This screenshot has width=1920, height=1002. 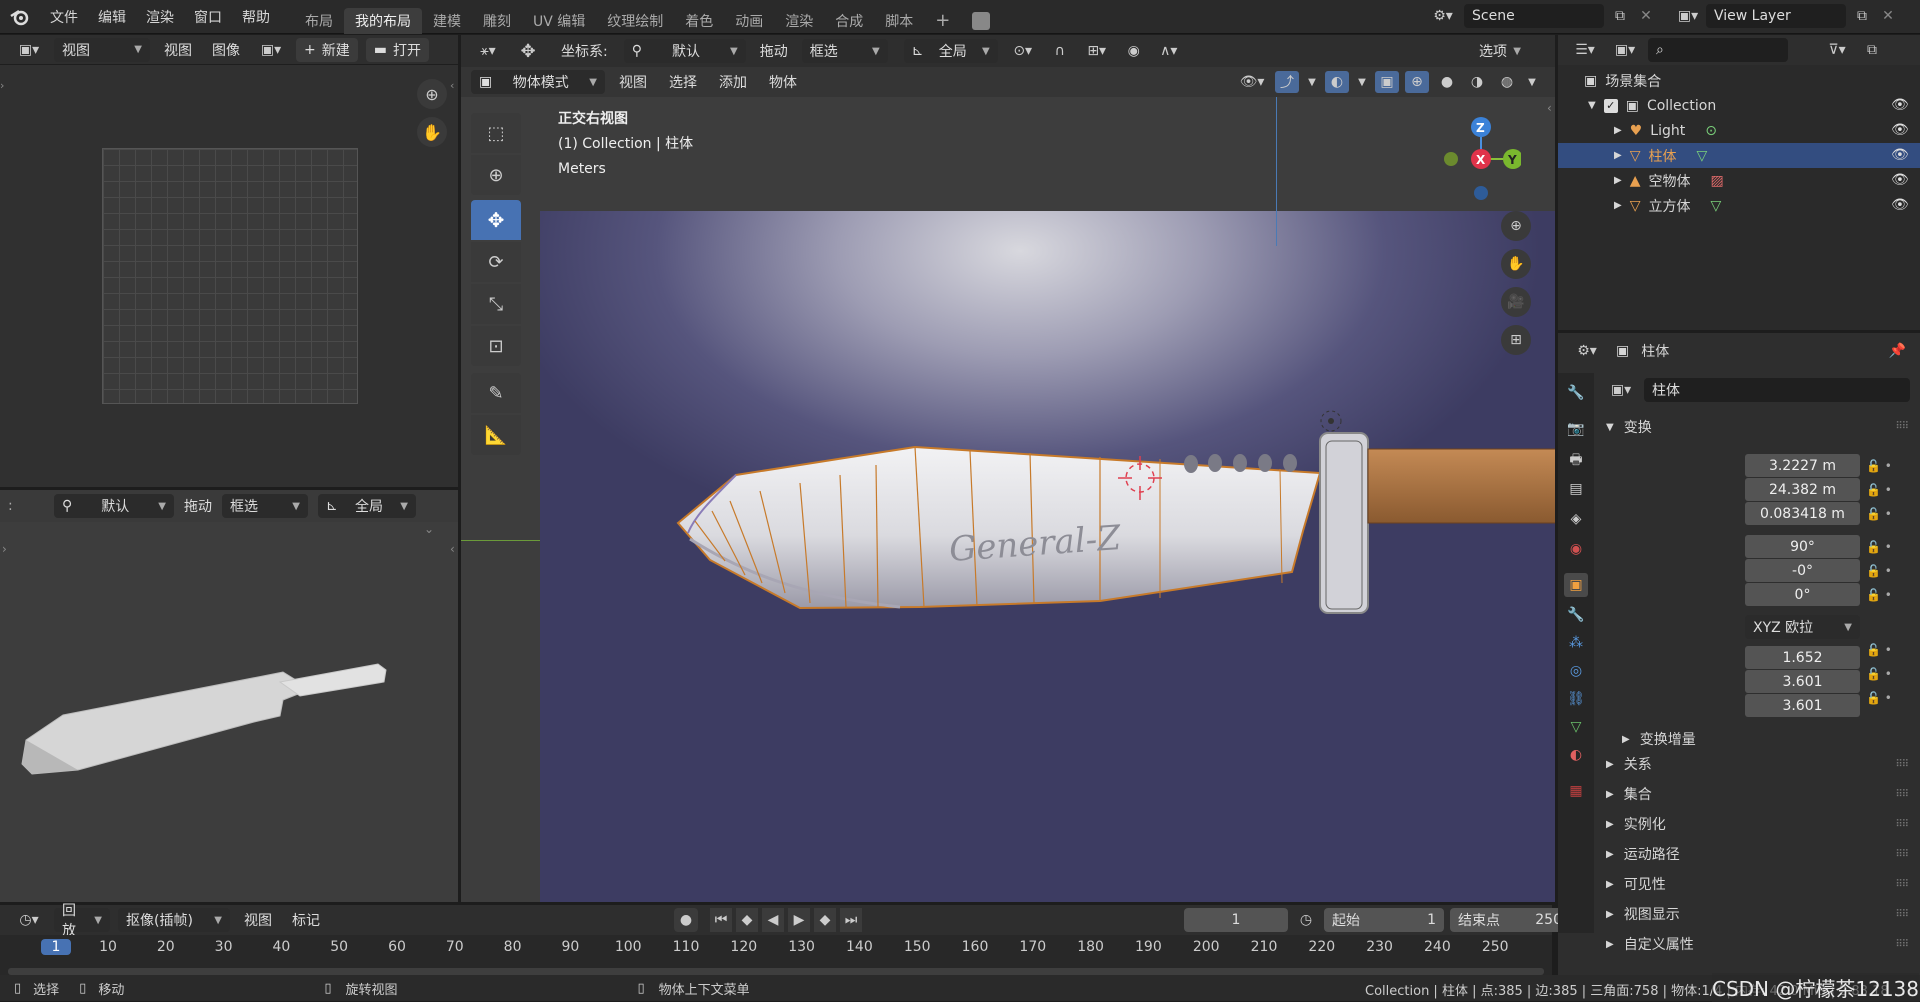 I want to click on view-mode-dropdown: 视图 ▼, so click(x=102, y=49).